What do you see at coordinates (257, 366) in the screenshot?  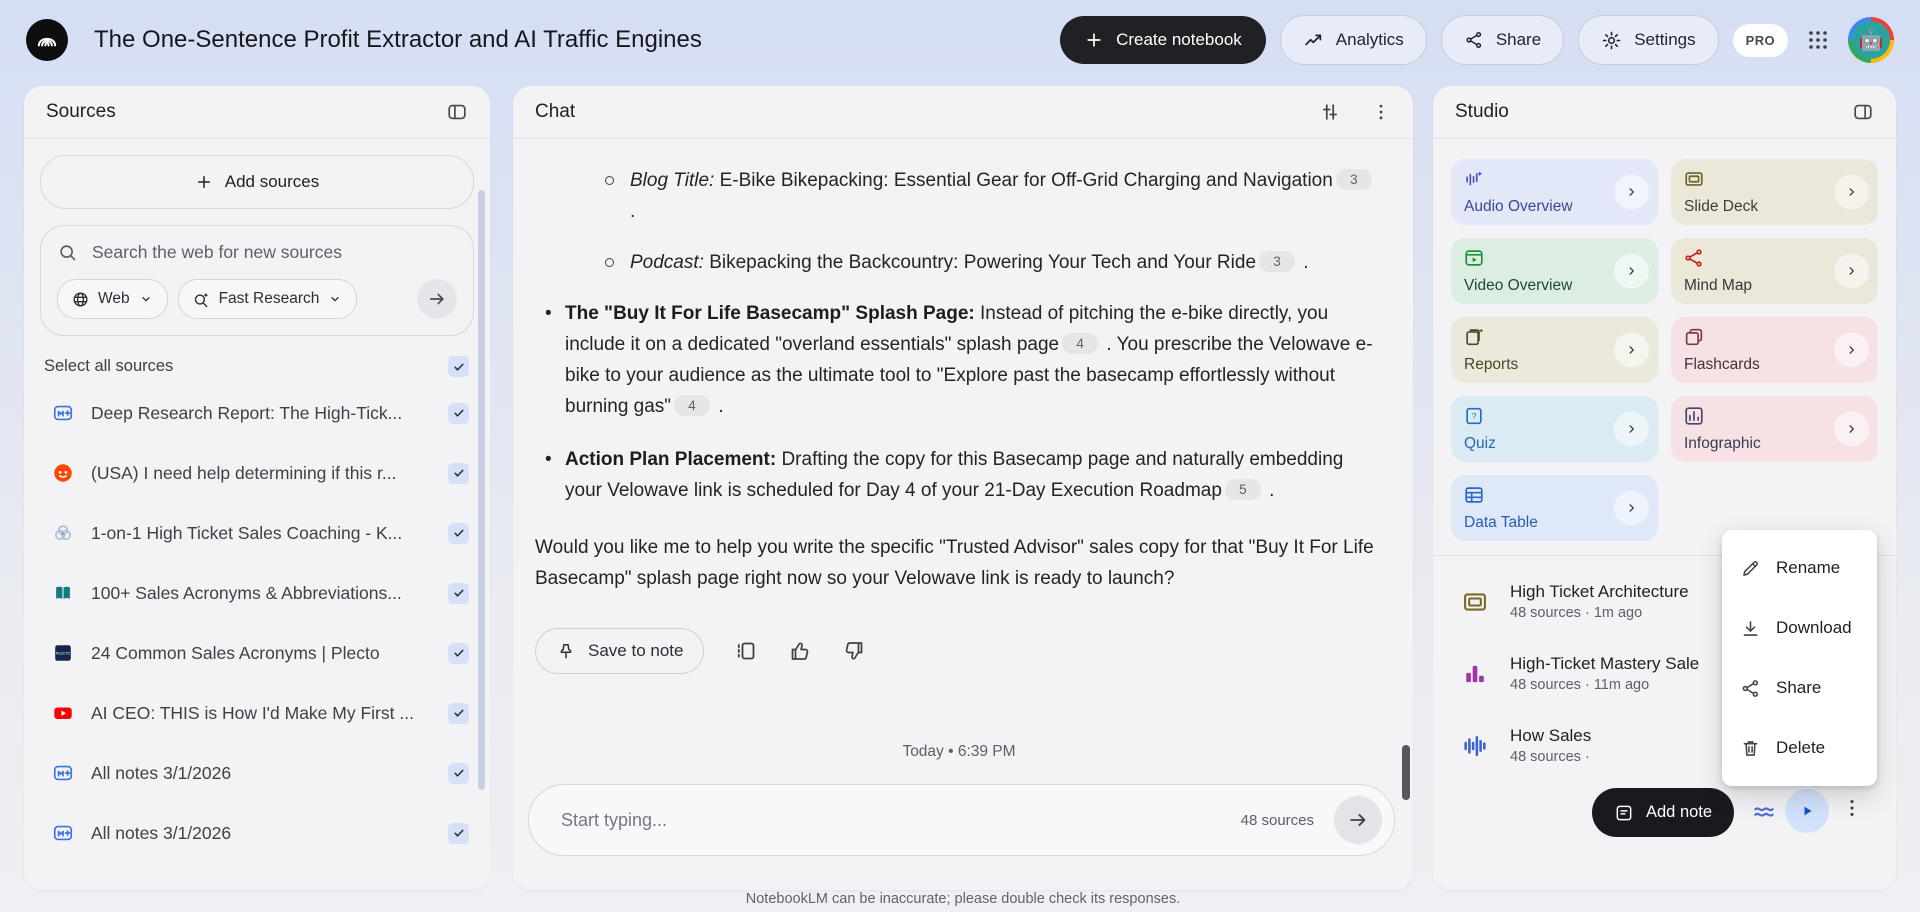 I see `select-all-sources-row: Select all sources` at bounding box center [257, 366].